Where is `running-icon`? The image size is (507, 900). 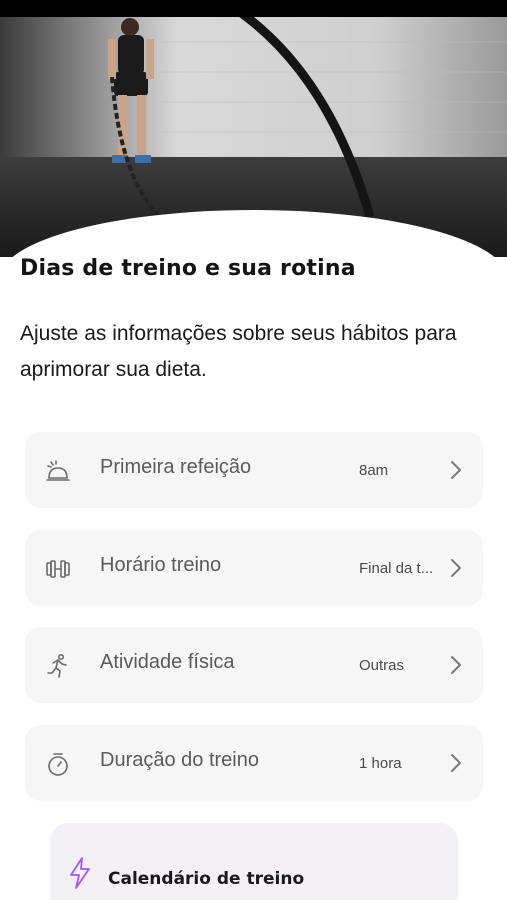 running-icon is located at coordinates (58, 666).